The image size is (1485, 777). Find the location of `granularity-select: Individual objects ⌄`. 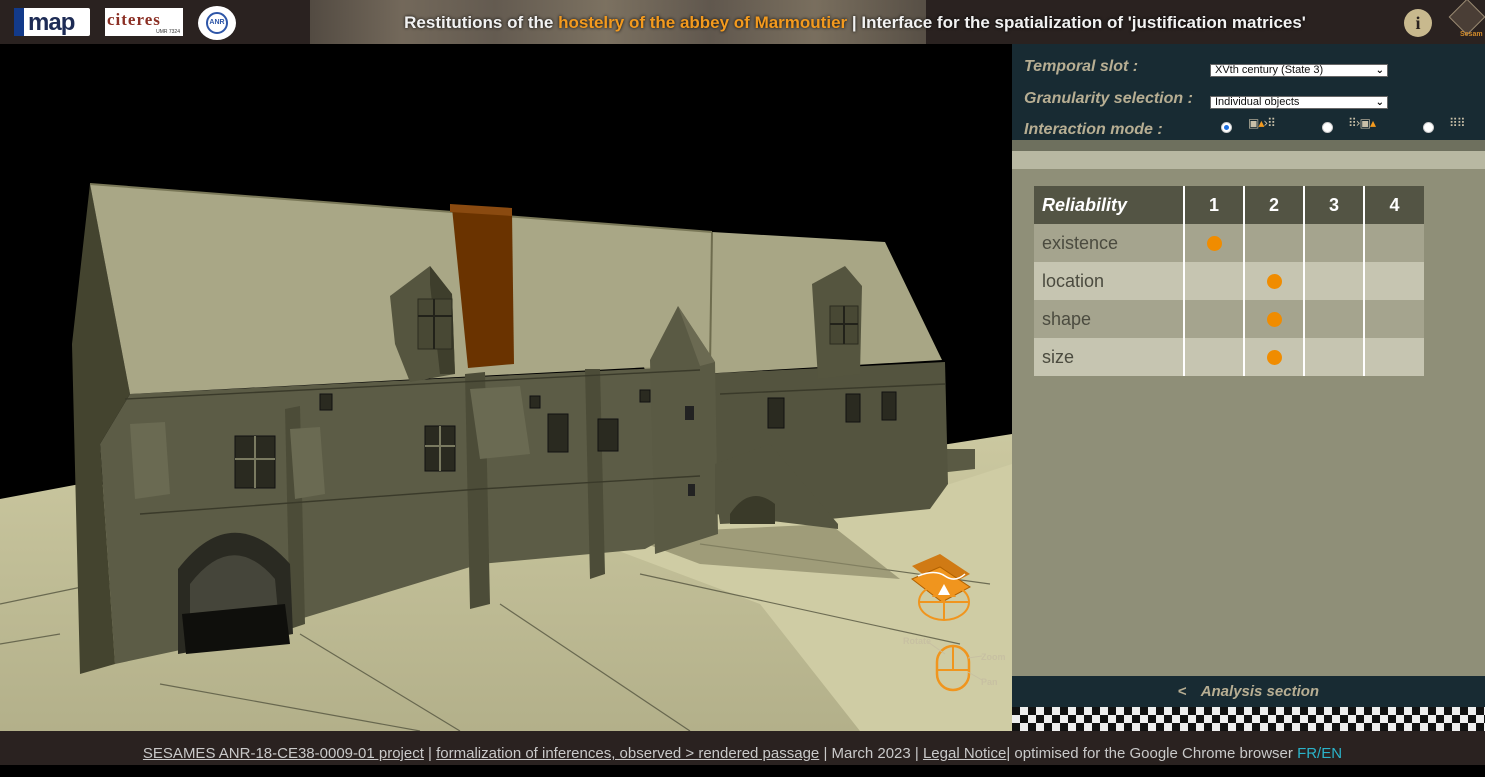

granularity-select: Individual objects ⌄ is located at coordinates (1299, 102).